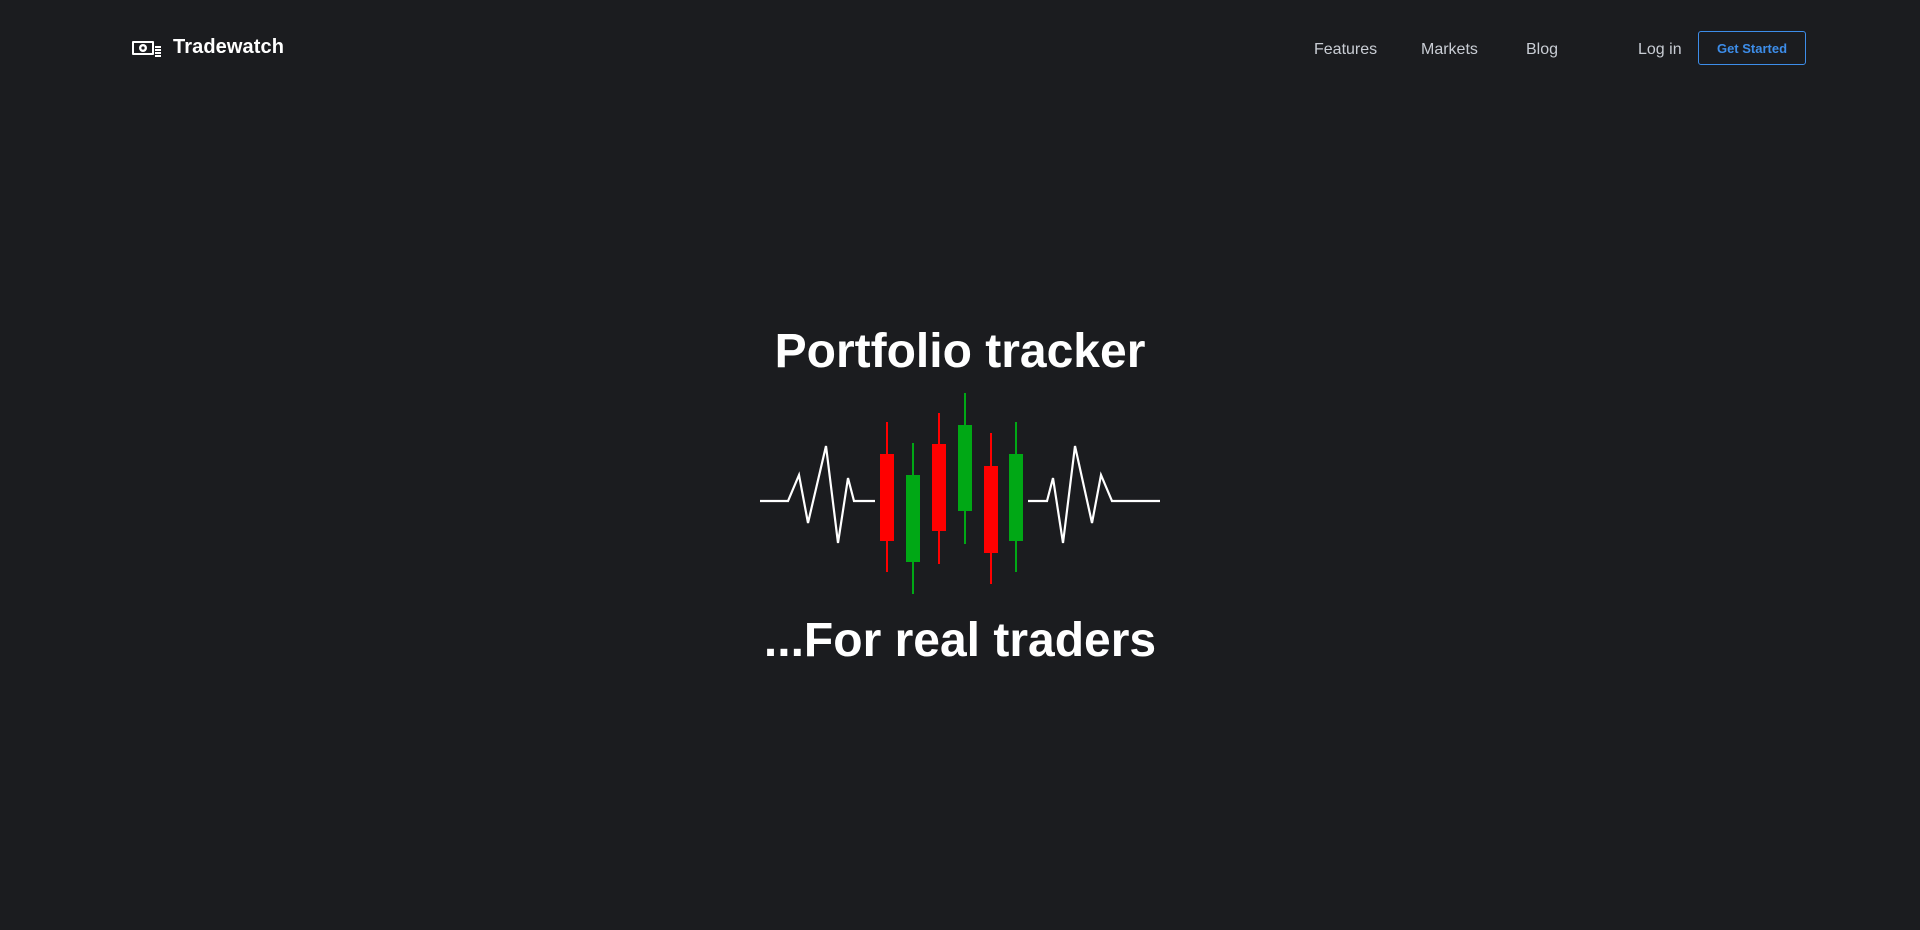  I want to click on hero-subtitle: ...For real traders, so click(960, 640).